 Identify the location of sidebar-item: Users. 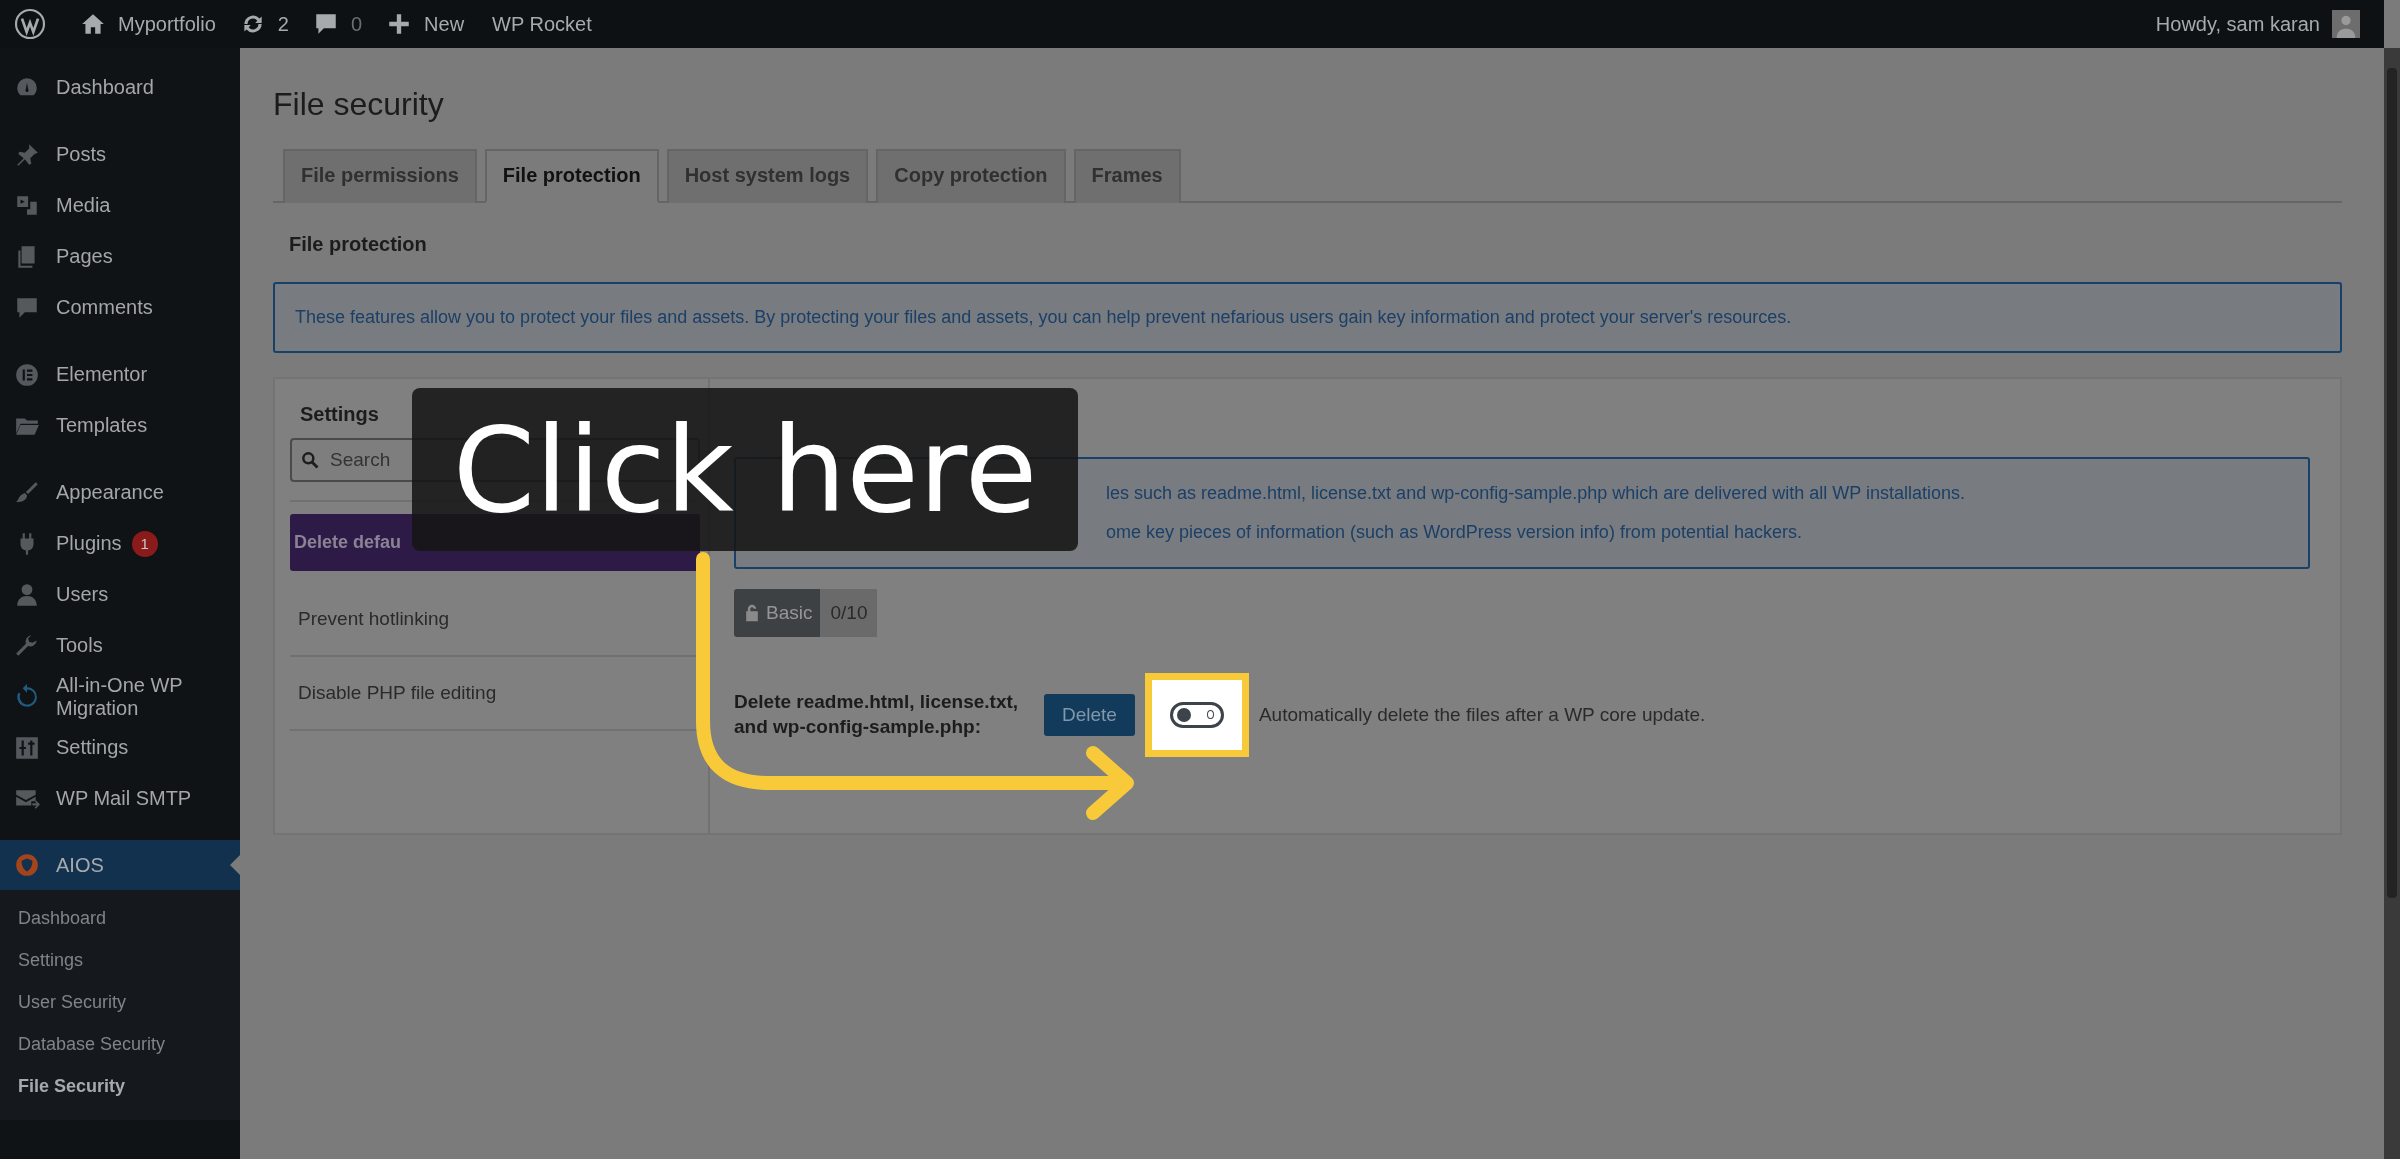
(120, 594).